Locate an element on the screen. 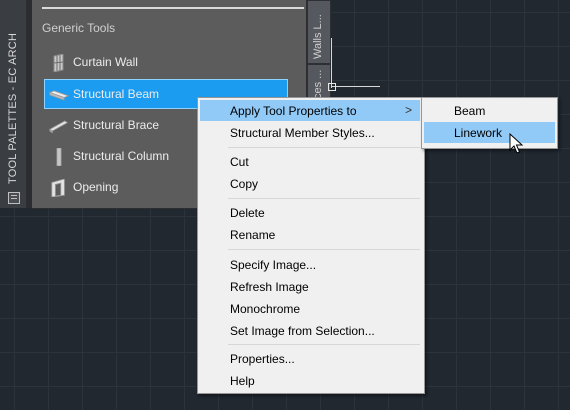 The width and height of the screenshot is (570, 410). tool-label: Structural Brace is located at coordinates (116, 125).